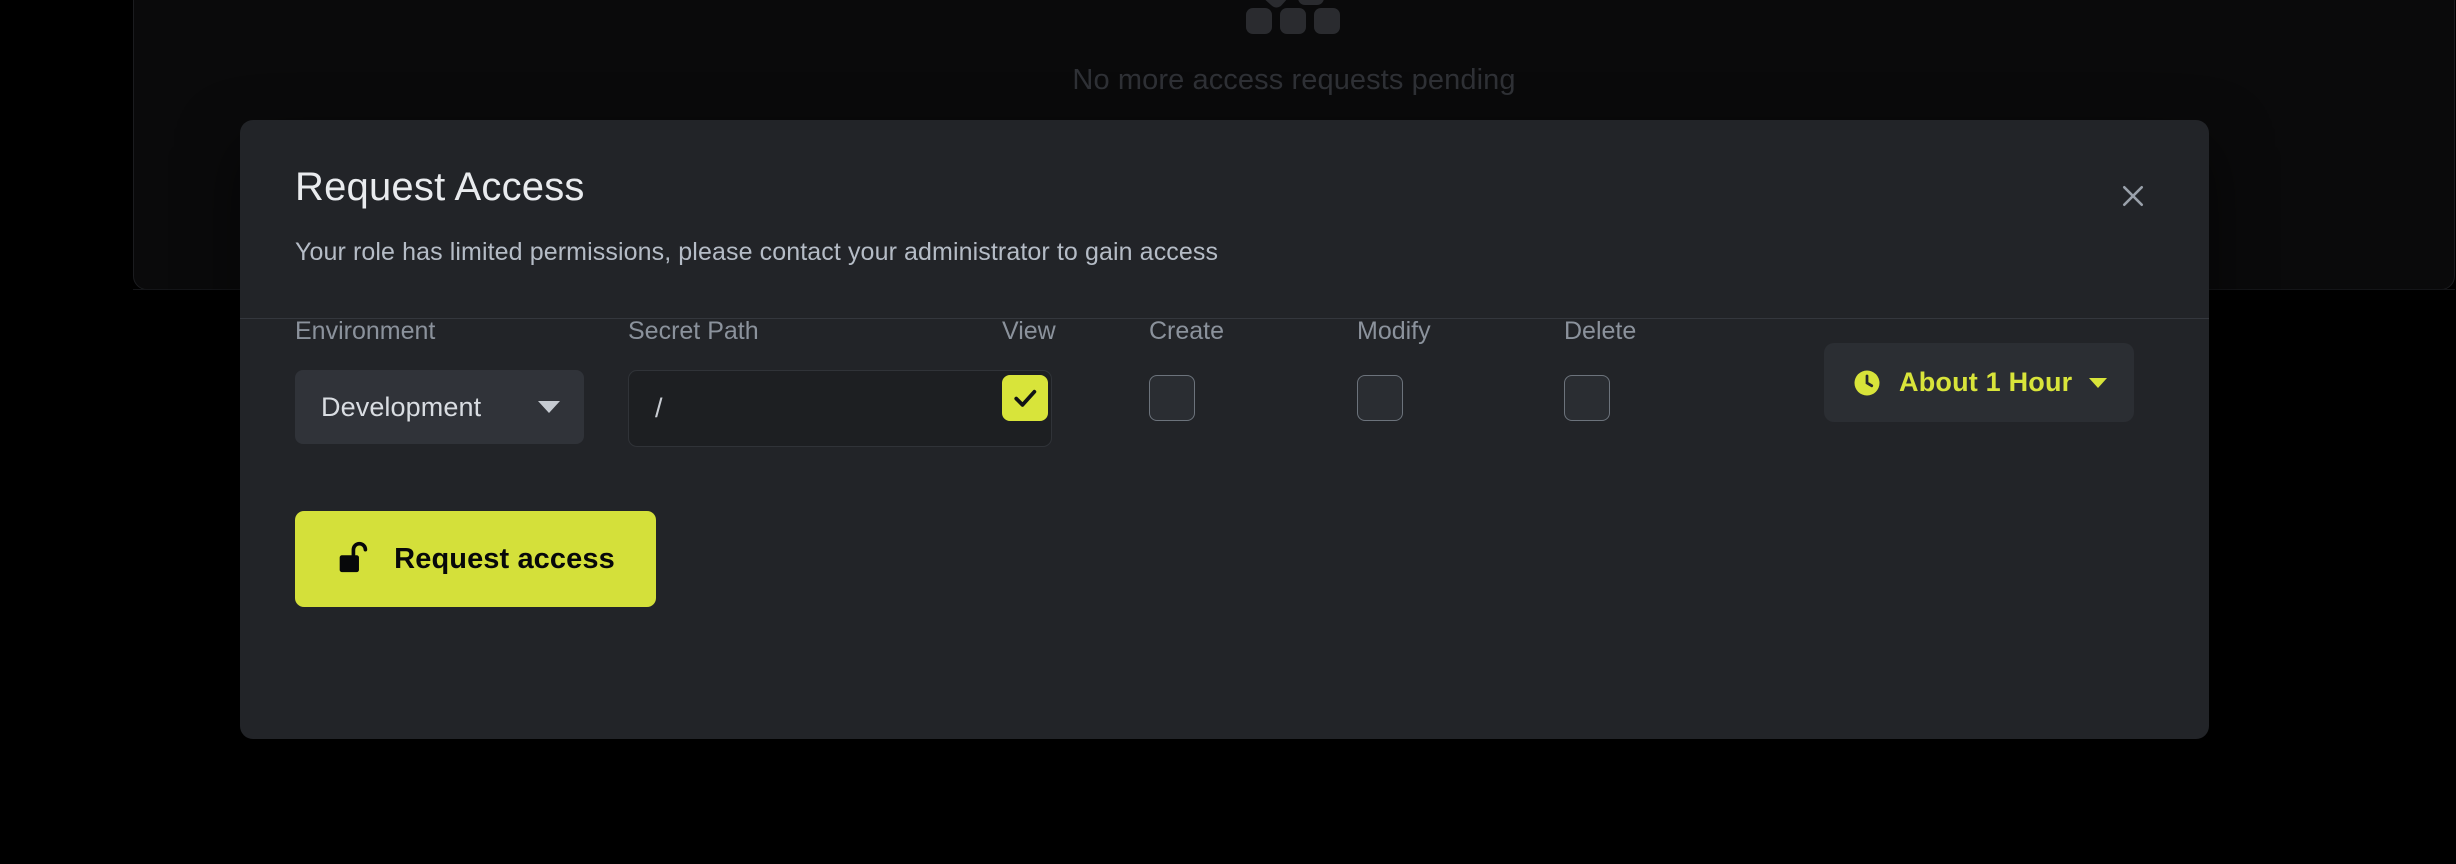 The width and height of the screenshot is (2456, 864). What do you see at coordinates (1187, 331) in the screenshot?
I see `permission-create-label: Create` at bounding box center [1187, 331].